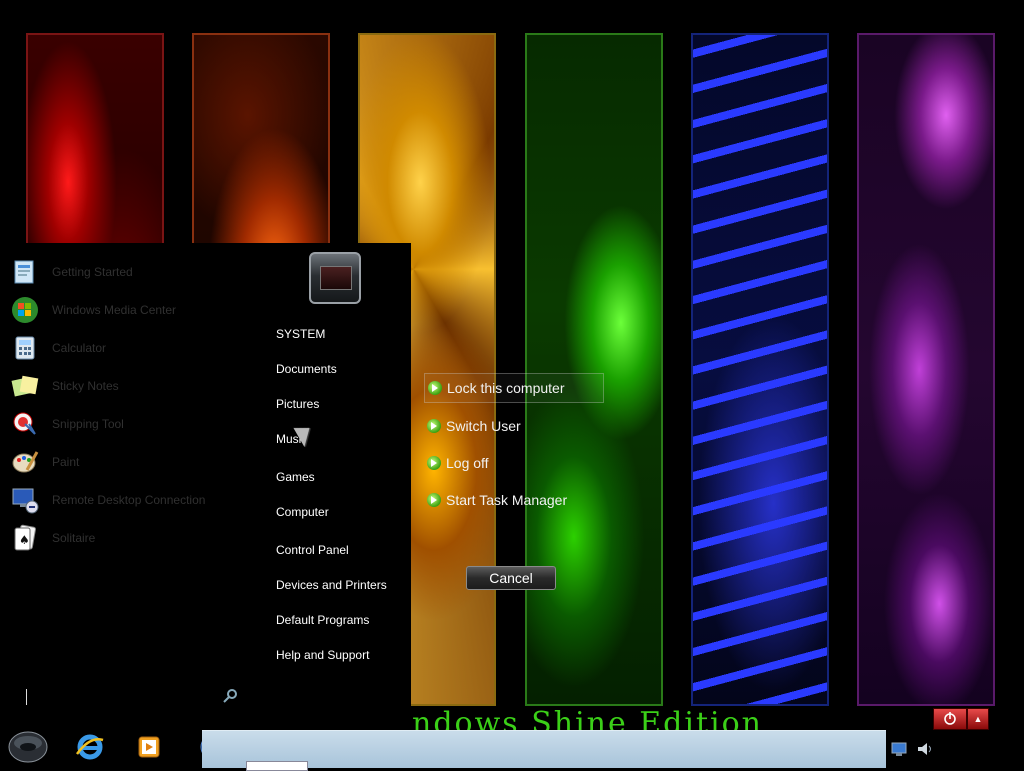  I want to click on wallpaper-panel-purple, so click(926, 369).